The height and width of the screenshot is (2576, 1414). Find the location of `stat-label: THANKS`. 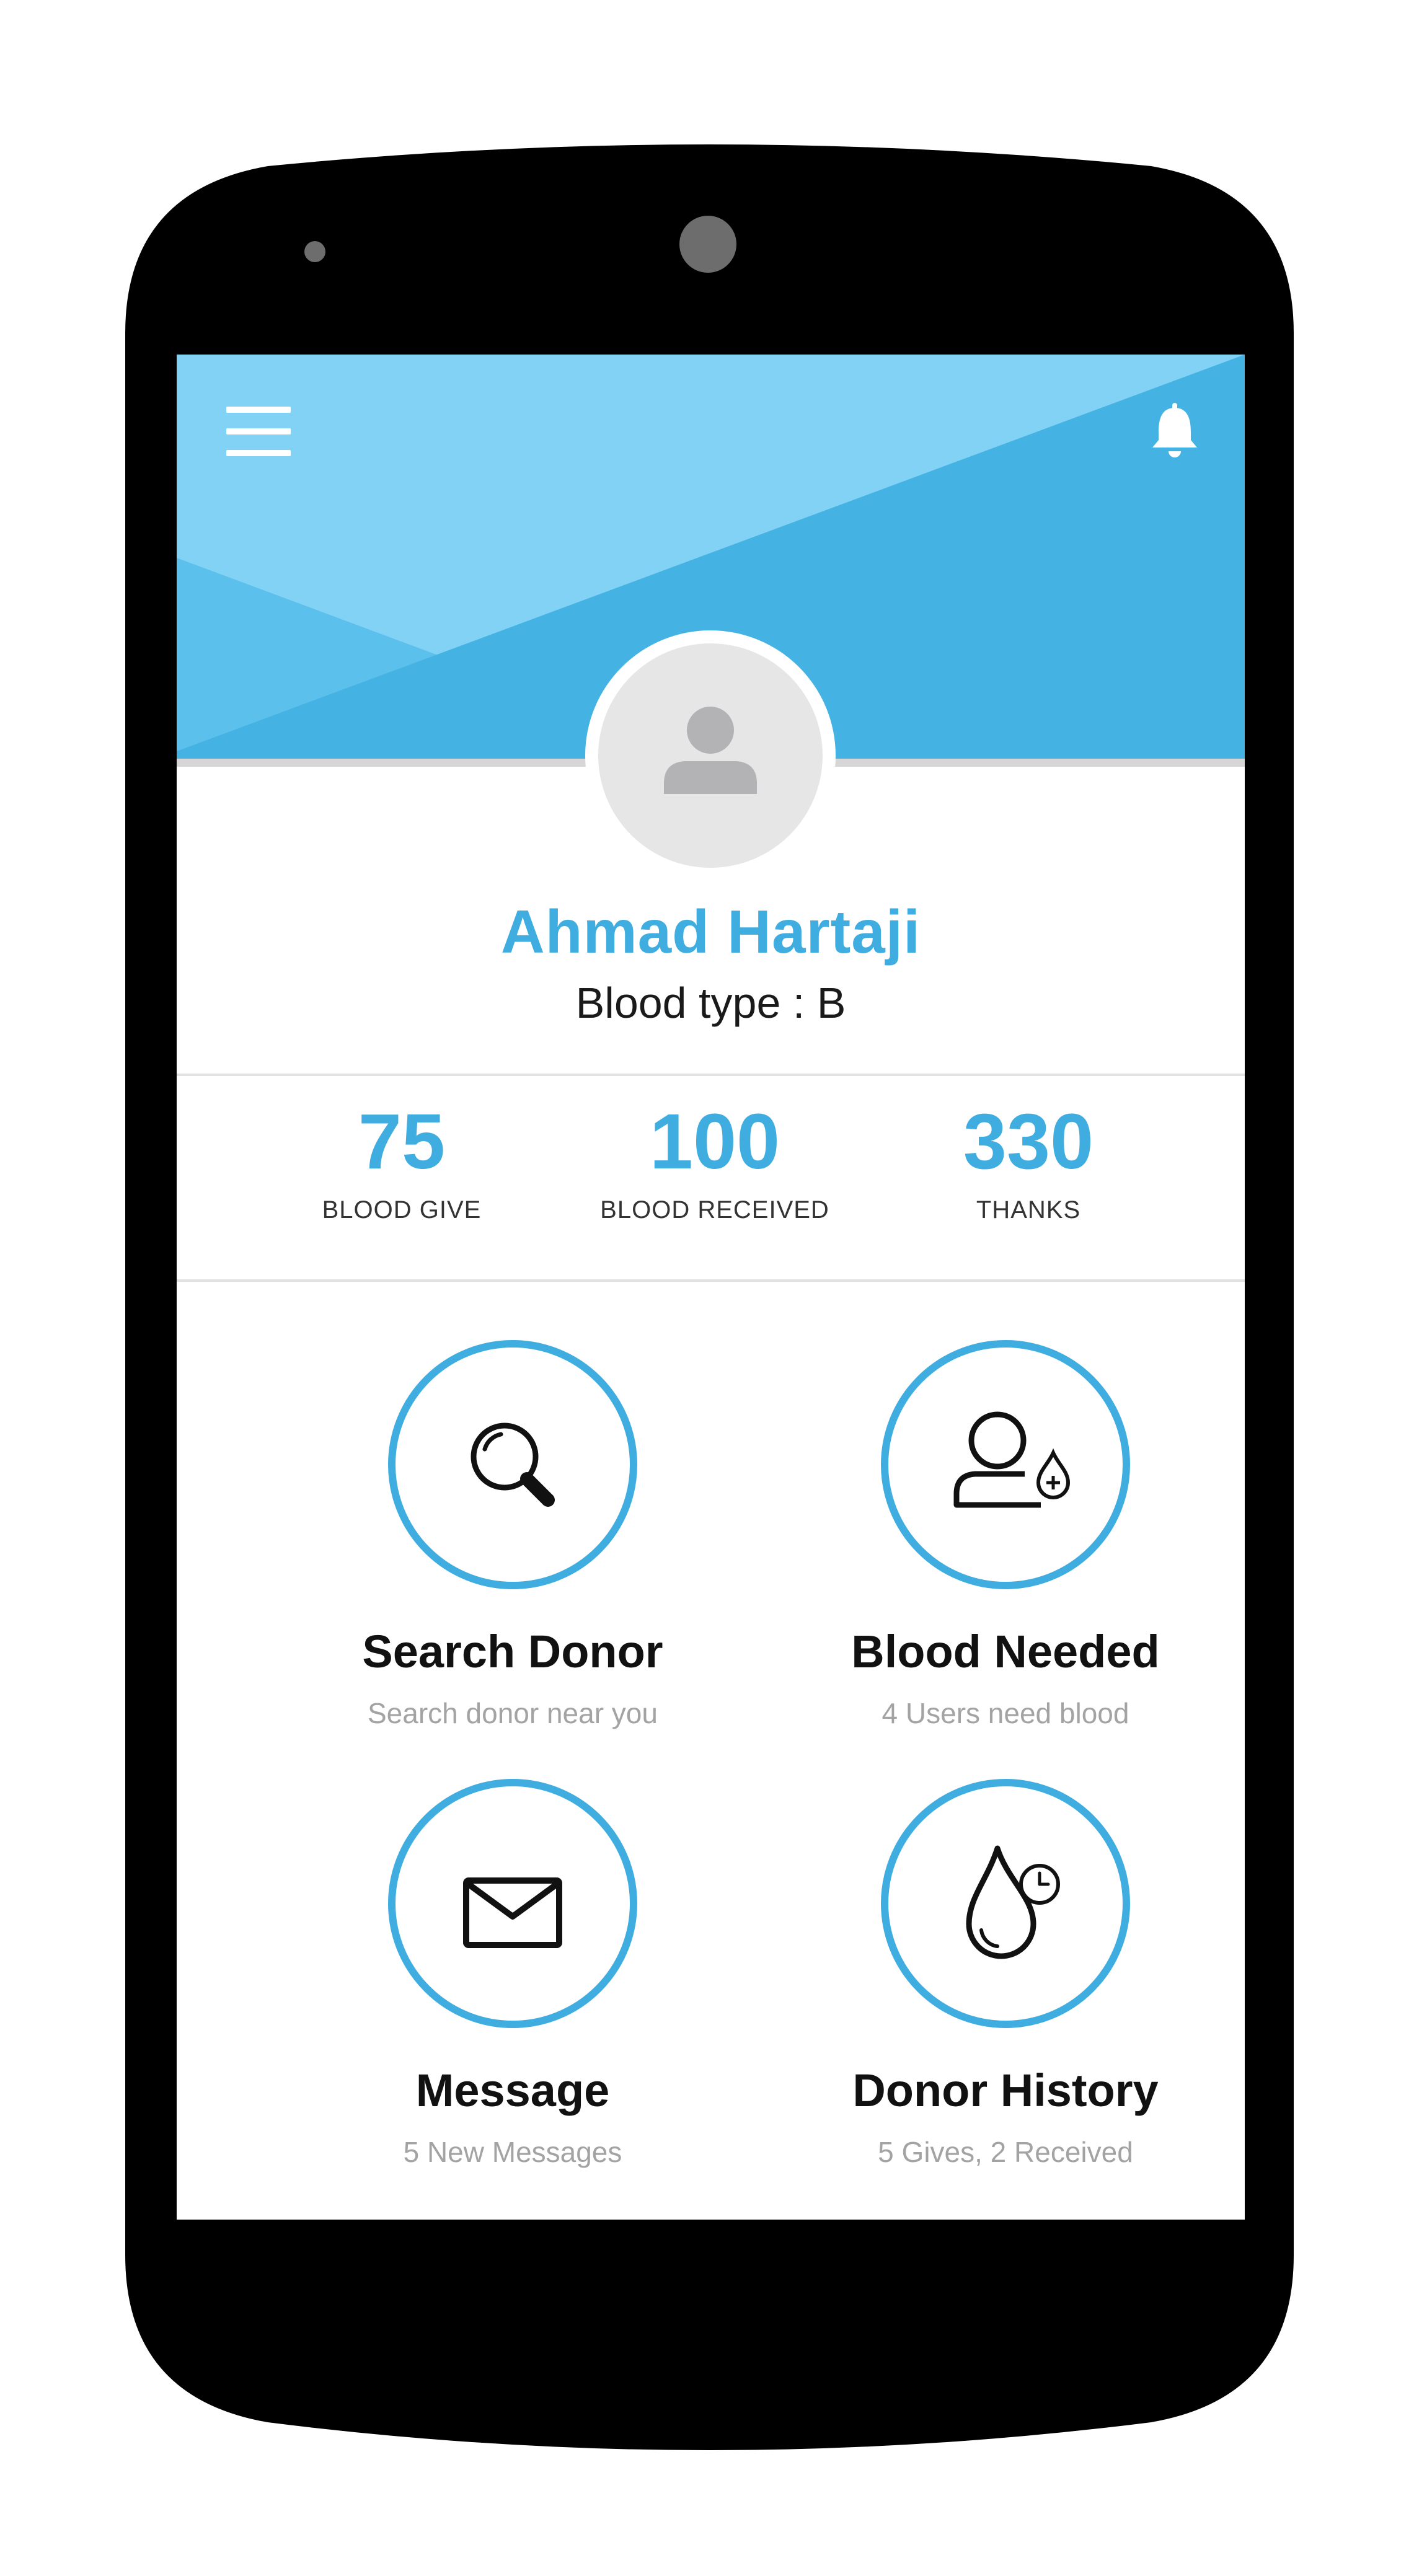

stat-label: THANKS is located at coordinates (1028, 1210).